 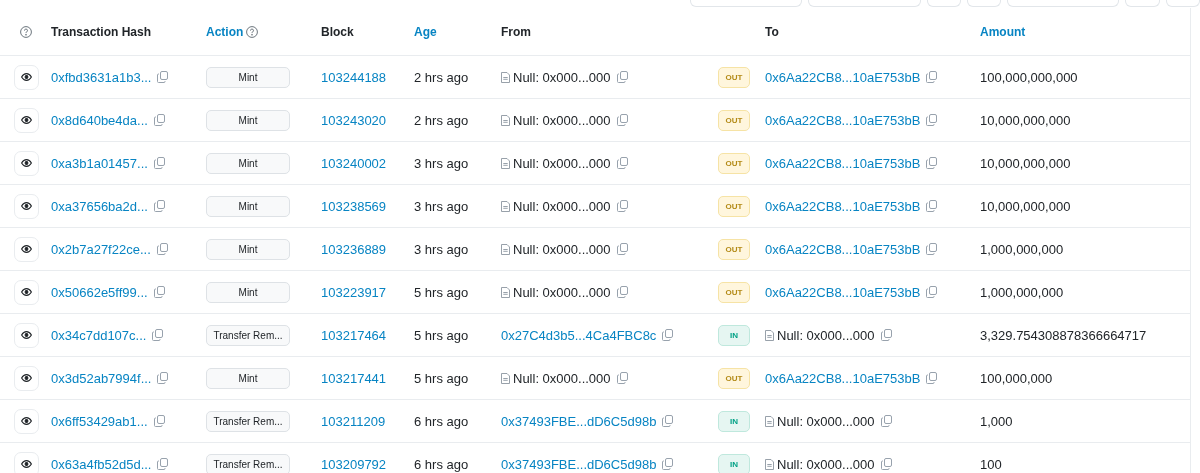 I want to click on column-header: Age, so click(x=425, y=31).